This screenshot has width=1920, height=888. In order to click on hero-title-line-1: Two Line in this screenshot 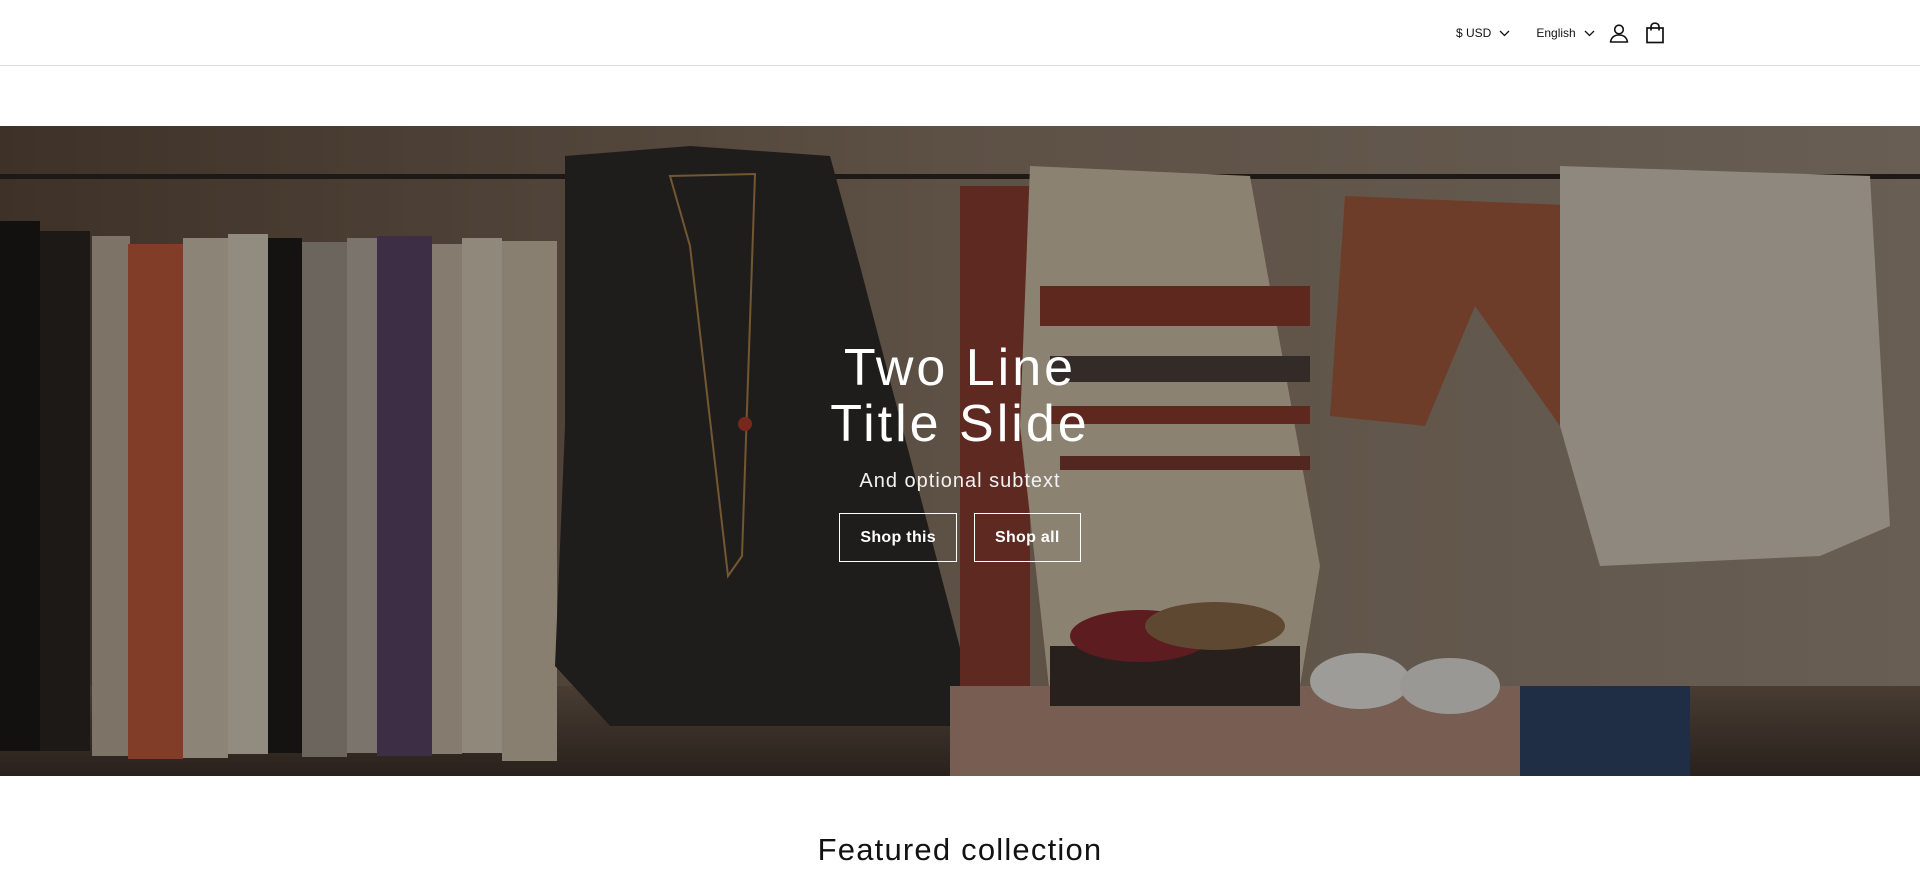, I will do `click(960, 368)`.